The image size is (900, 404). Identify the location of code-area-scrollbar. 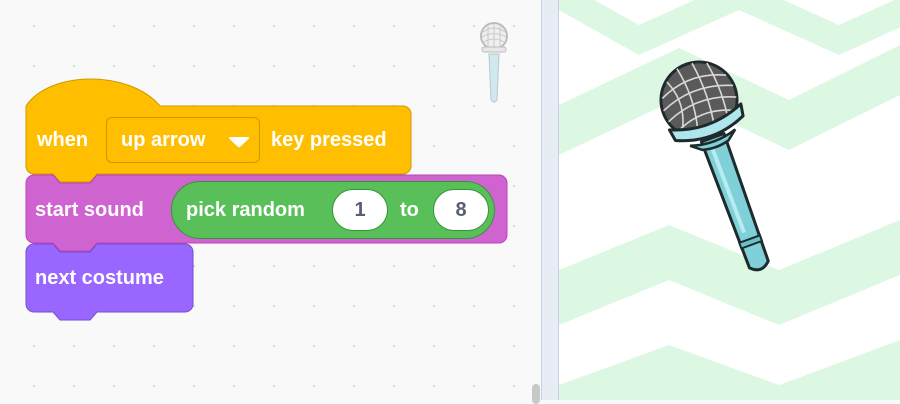
(536, 394).